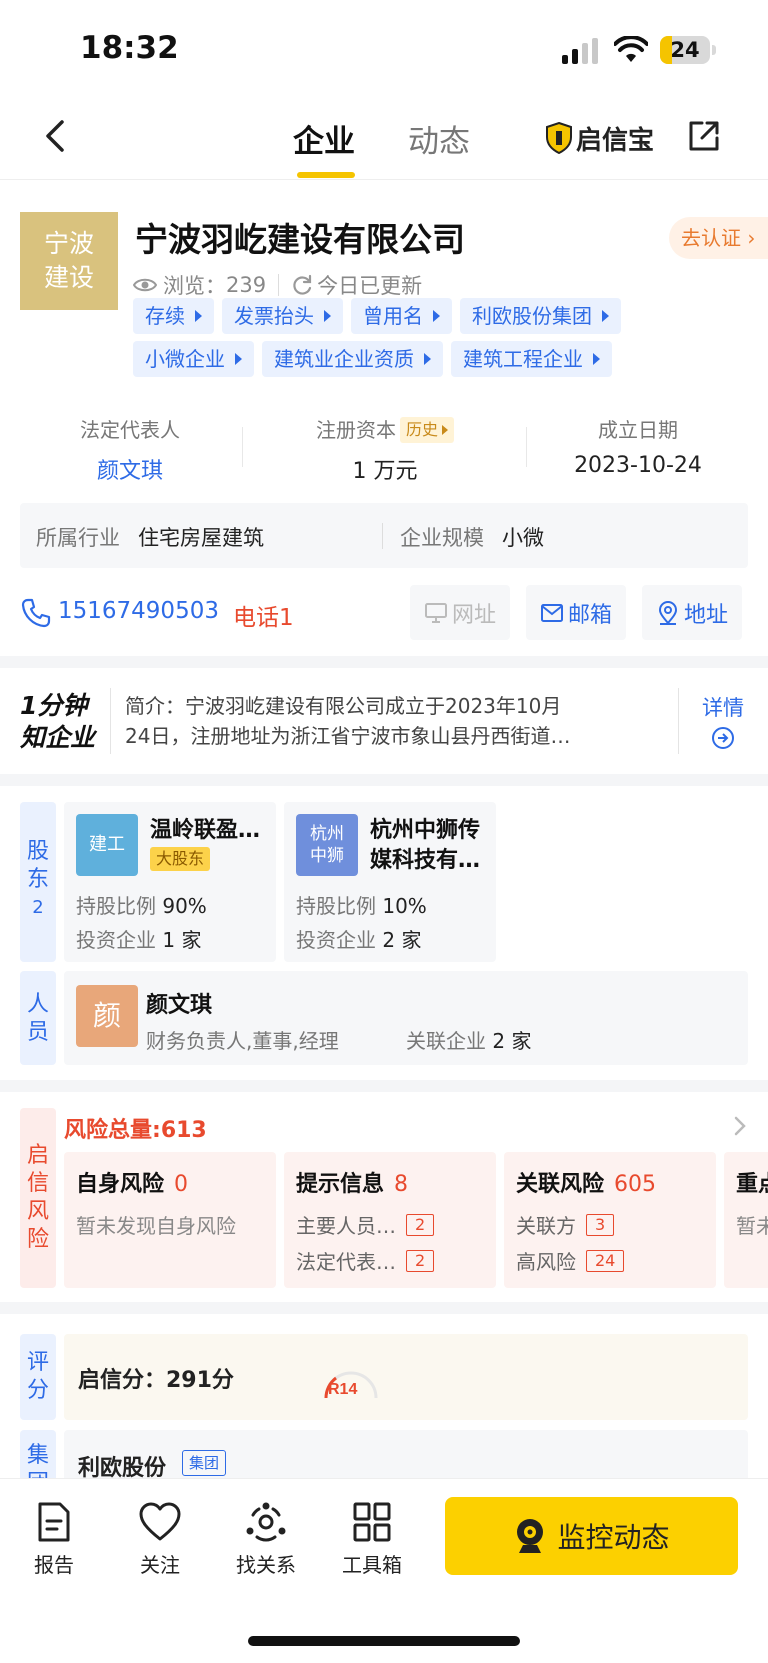  Describe the element at coordinates (54, 1539) in the screenshot. I see `report-button: 报告` at that location.